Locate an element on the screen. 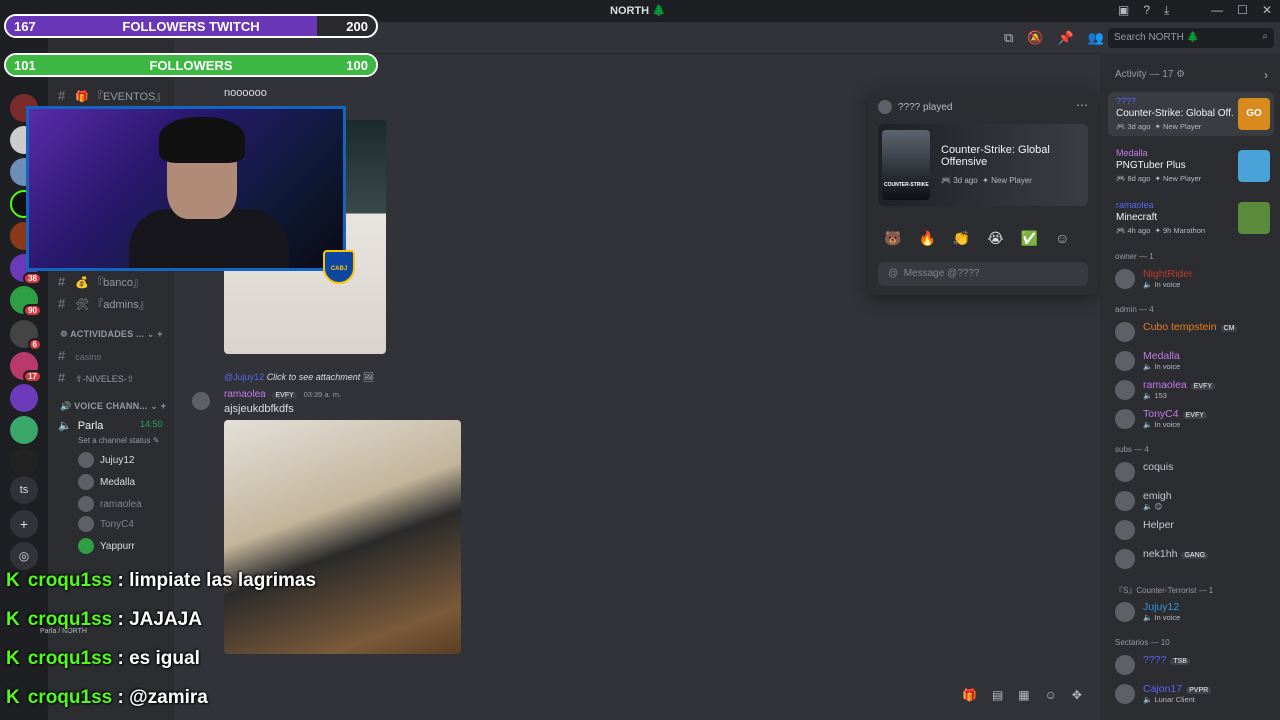 The height and width of the screenshot is (720, 1280). category-actividades: ❁ ACTIVIDADES ... ⌄ + is located at coordinates (111, 334).